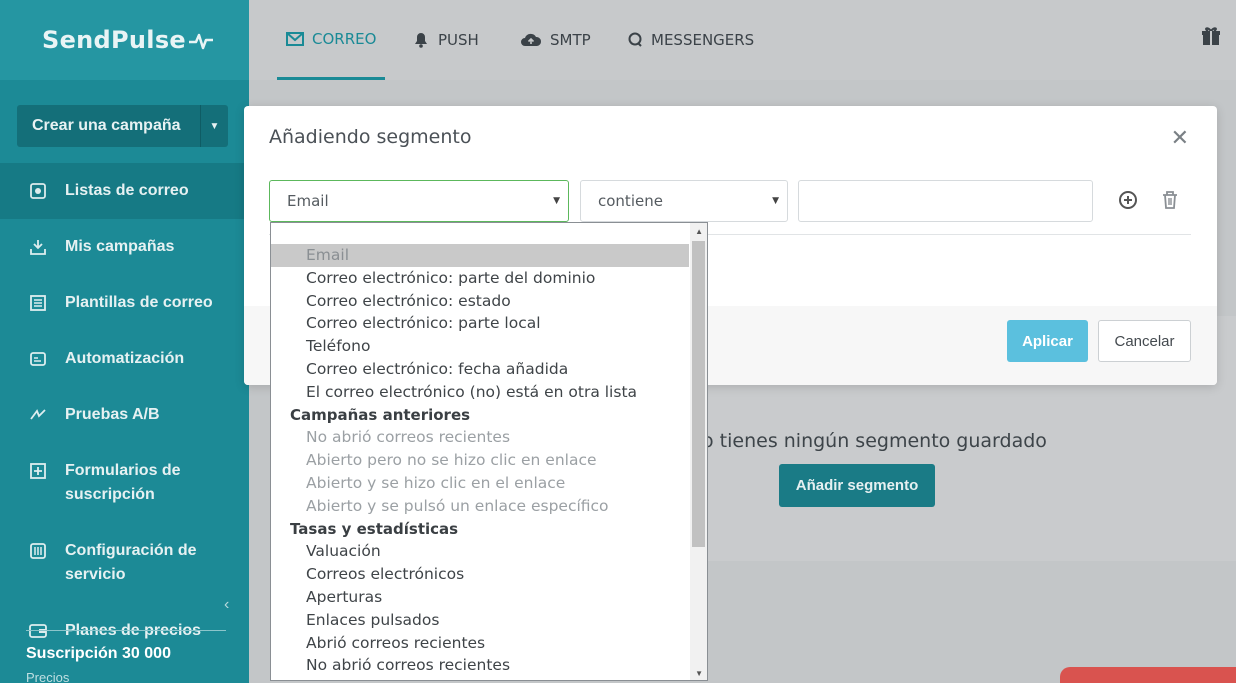  What do you see at coordinates (126, 630) in the screenshot?
I see `divider` at bounding box center [126, 630].